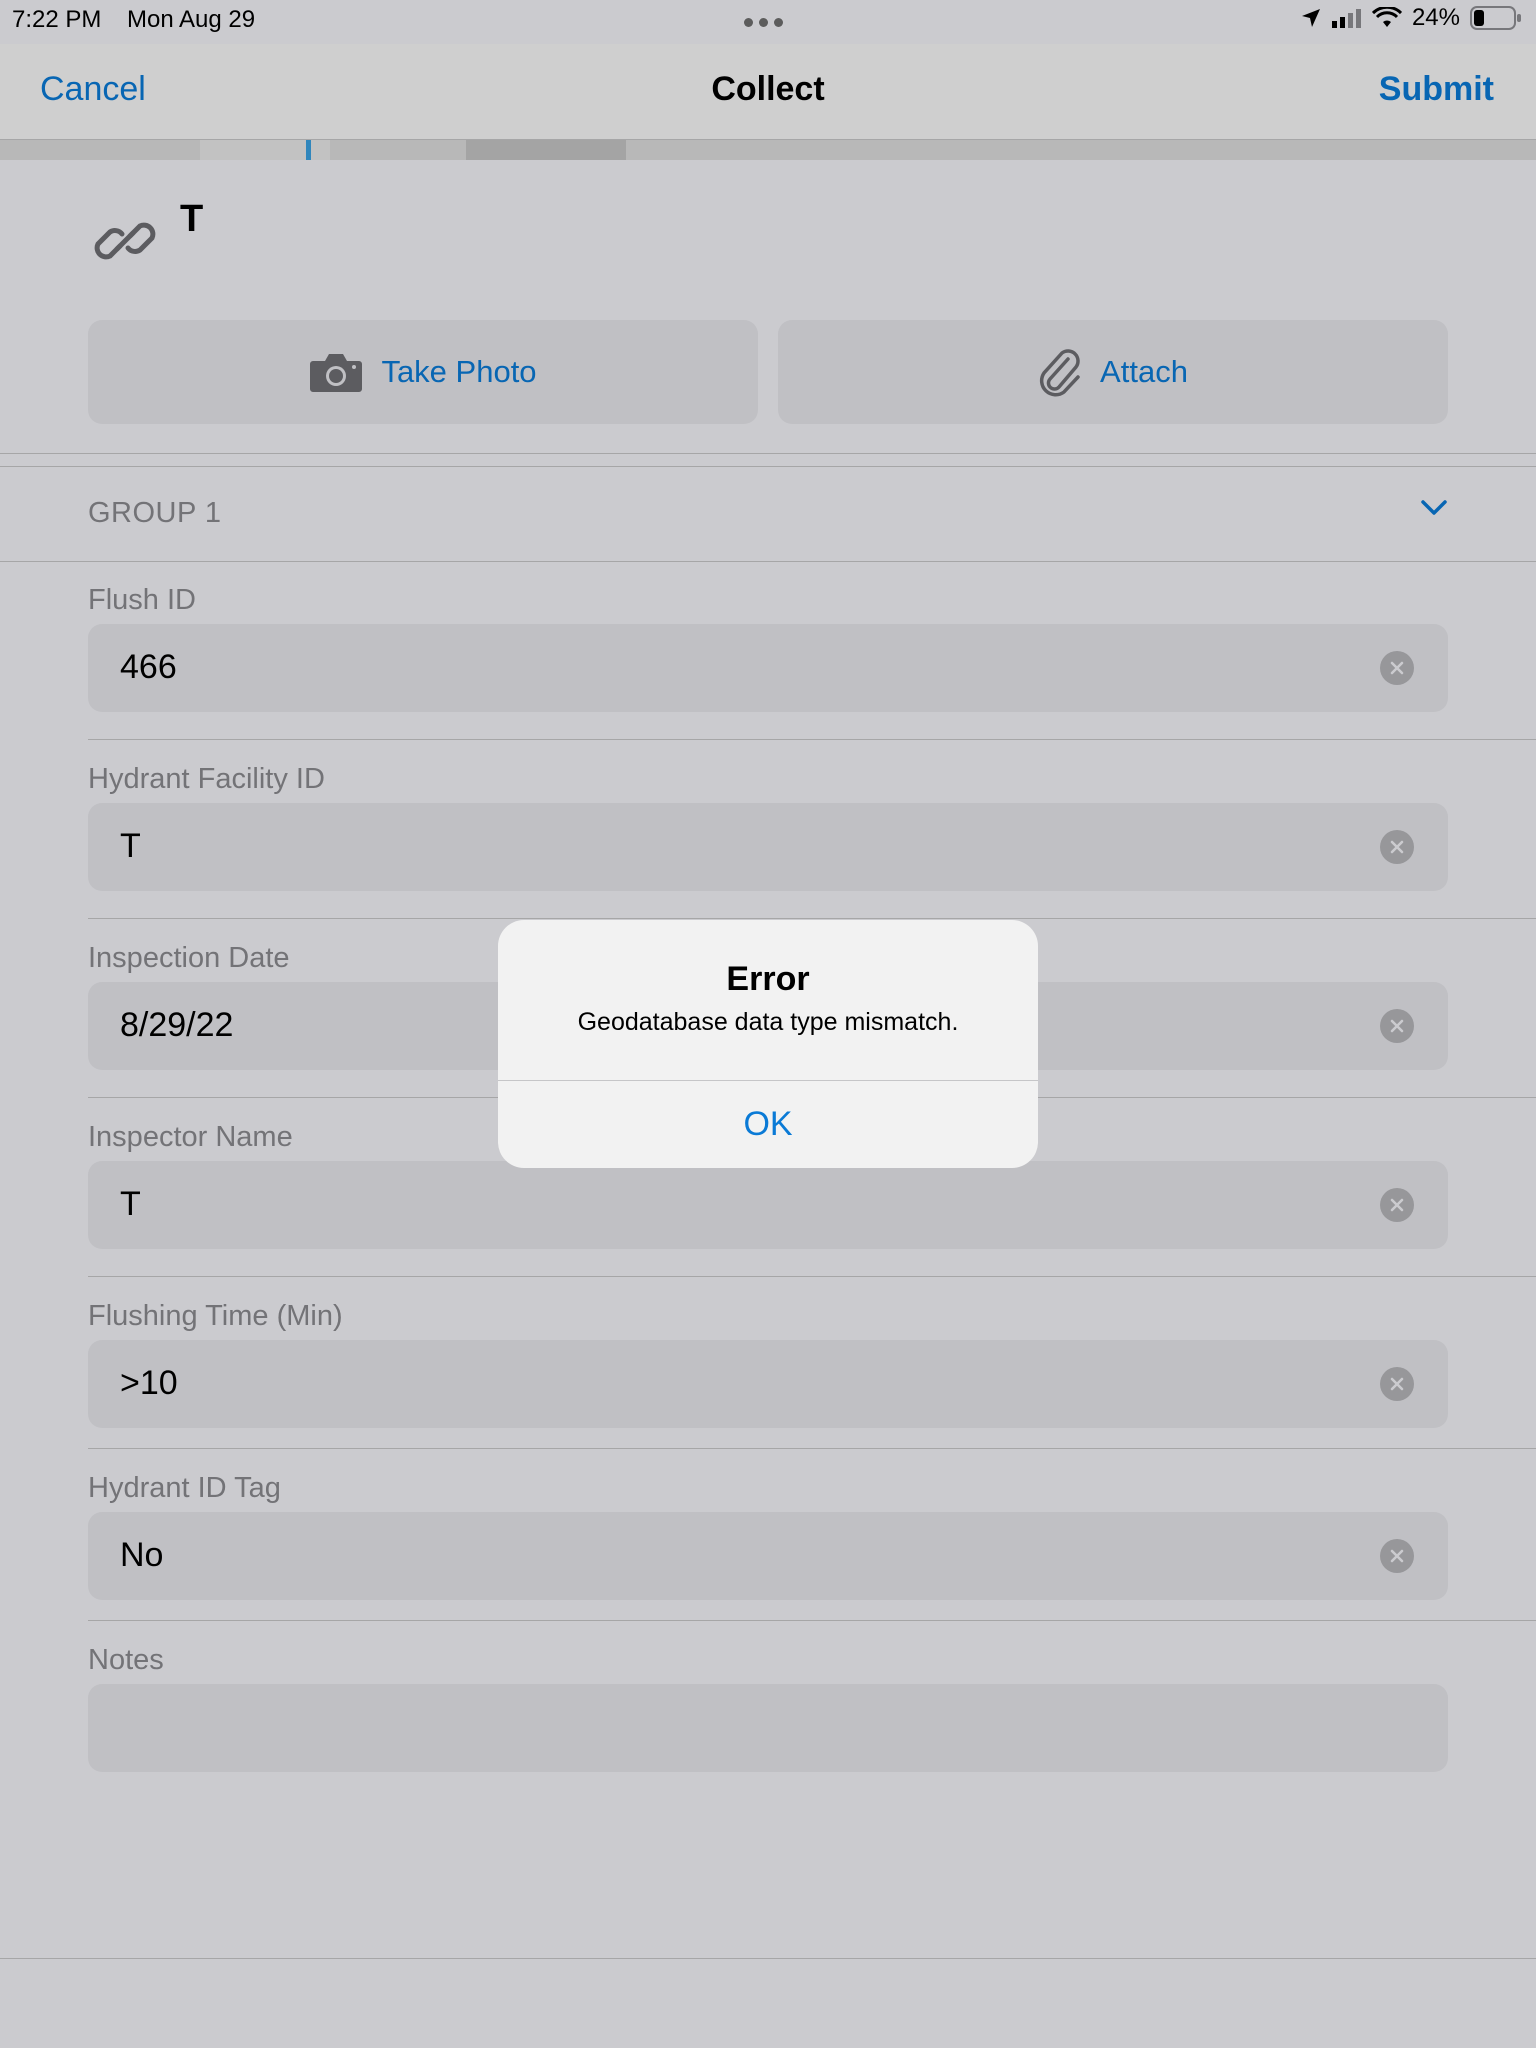 Image resolution: width=1536 pixels, height=2048 pixels. Describe the element at coordinates (768, 979) in the screenshot. I see `alert-title: Error` at that location.